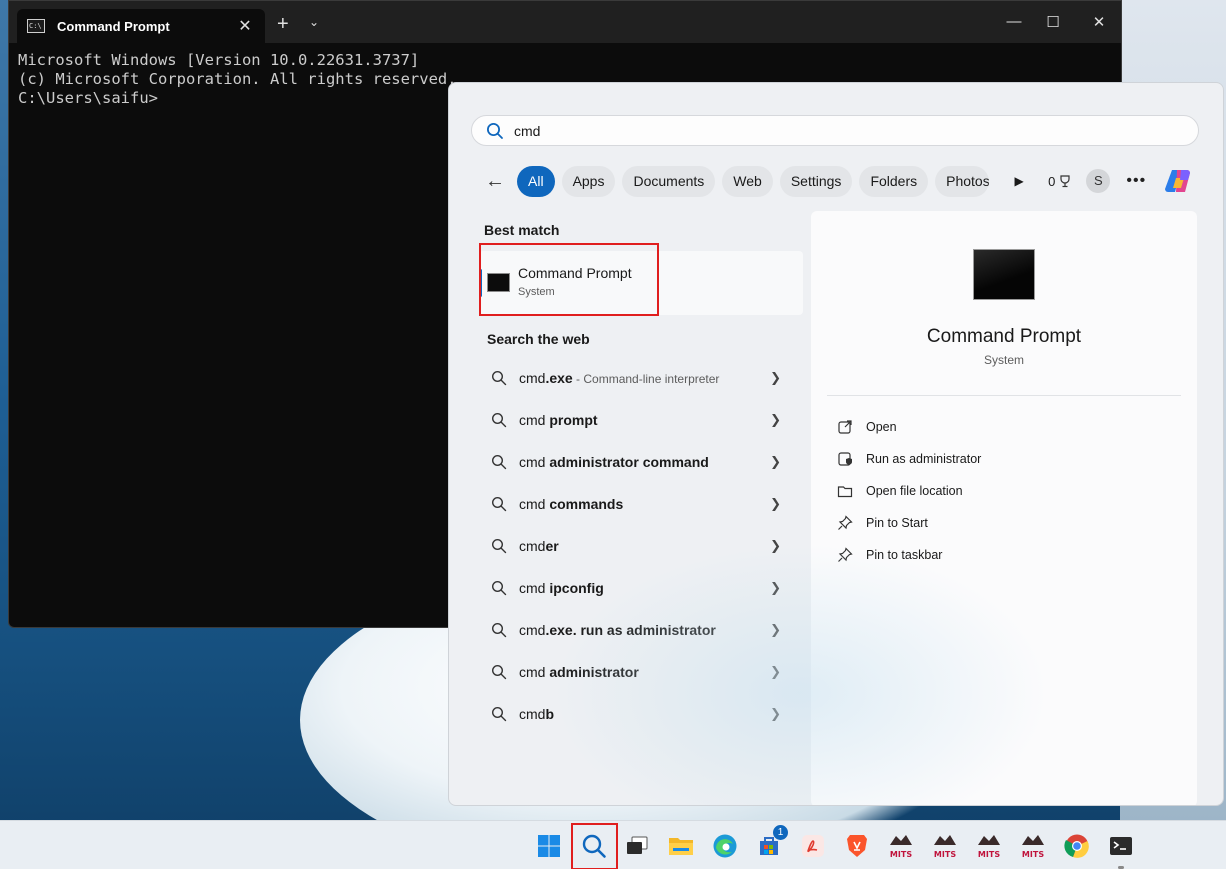 The image size is (1226, 869). Describe the element at coordinates (641, 546) in the screenshot. I see `web-suggestion: cmder ❯` at that location.